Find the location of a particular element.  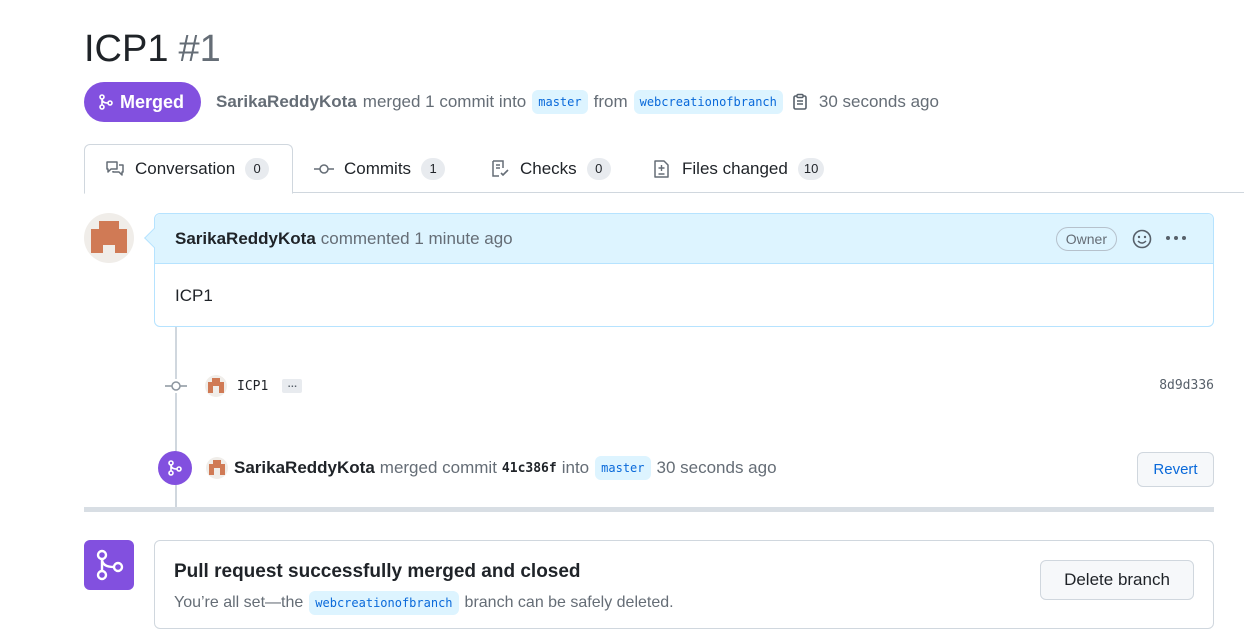

file-diff-icon is located at coordinates (661, 168).